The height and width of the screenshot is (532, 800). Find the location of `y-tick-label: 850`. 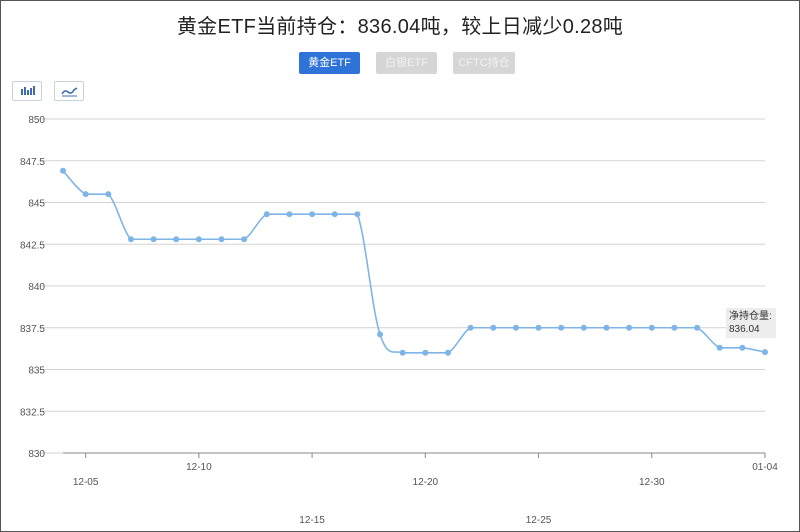

y-tick-label: 850 is located at coordinates (36, 120).